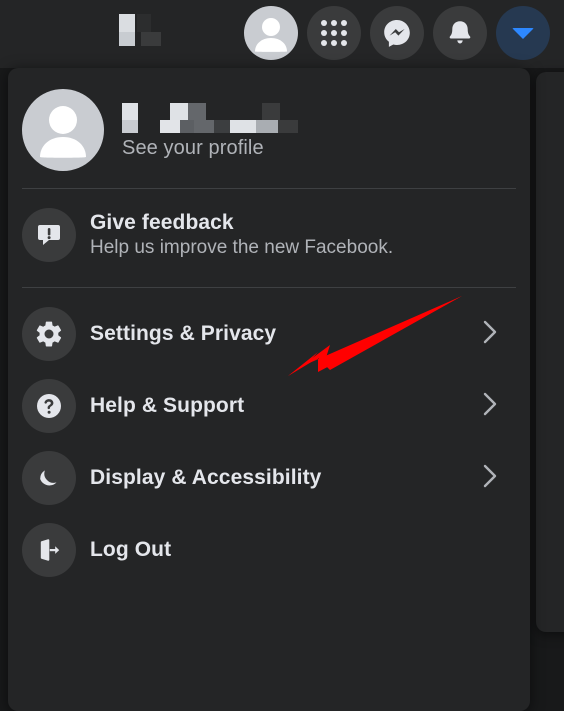 This screenshot has height=711, width=564. I want to click on menu-item-title: Give feedback, so click(162, 222).